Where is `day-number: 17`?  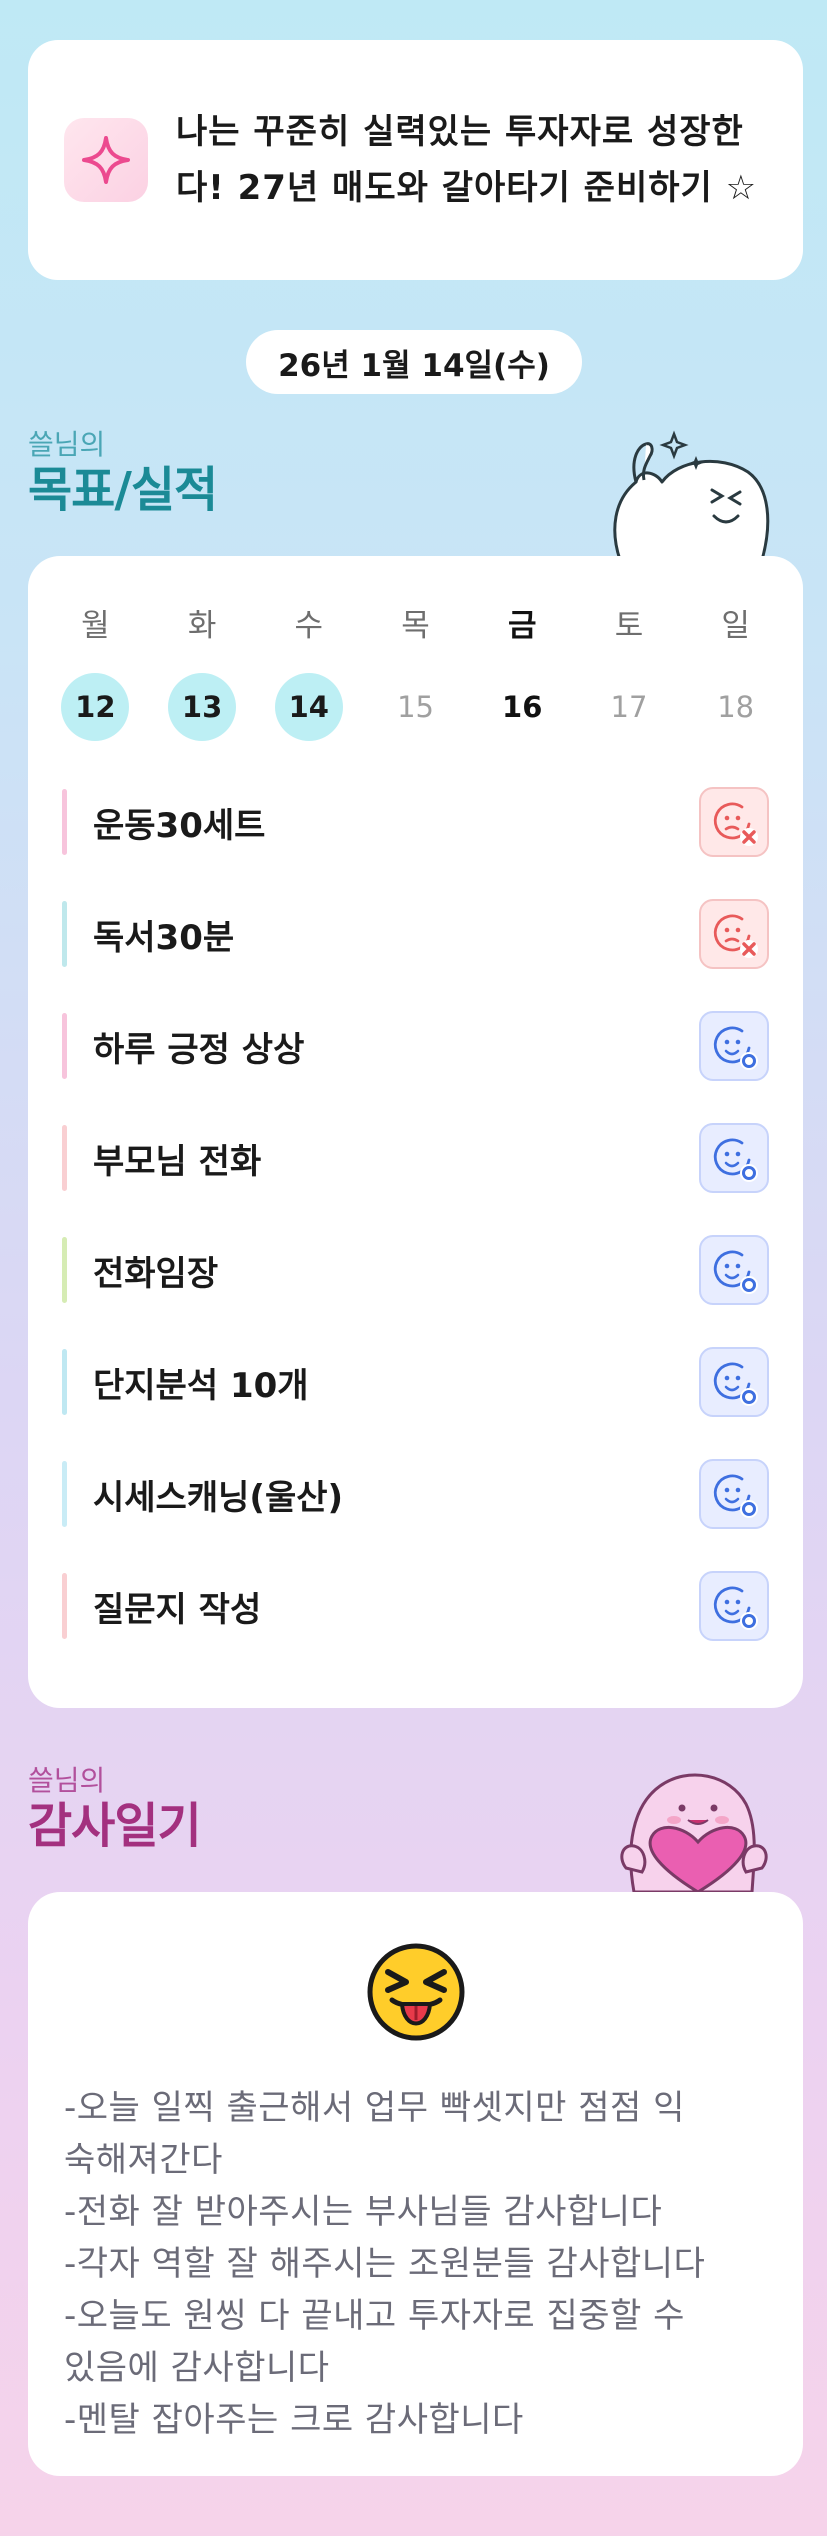 day-number: 17 is located at coordinates (629, 707).